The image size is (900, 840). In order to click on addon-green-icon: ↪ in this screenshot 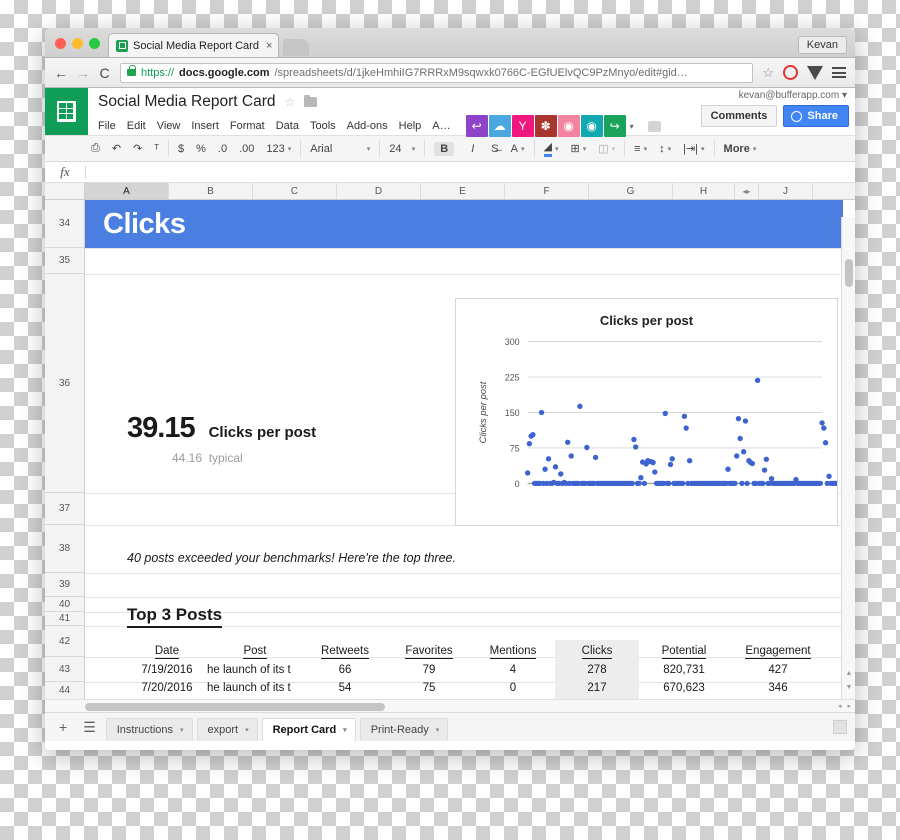, I will do `click(614, 126)`.